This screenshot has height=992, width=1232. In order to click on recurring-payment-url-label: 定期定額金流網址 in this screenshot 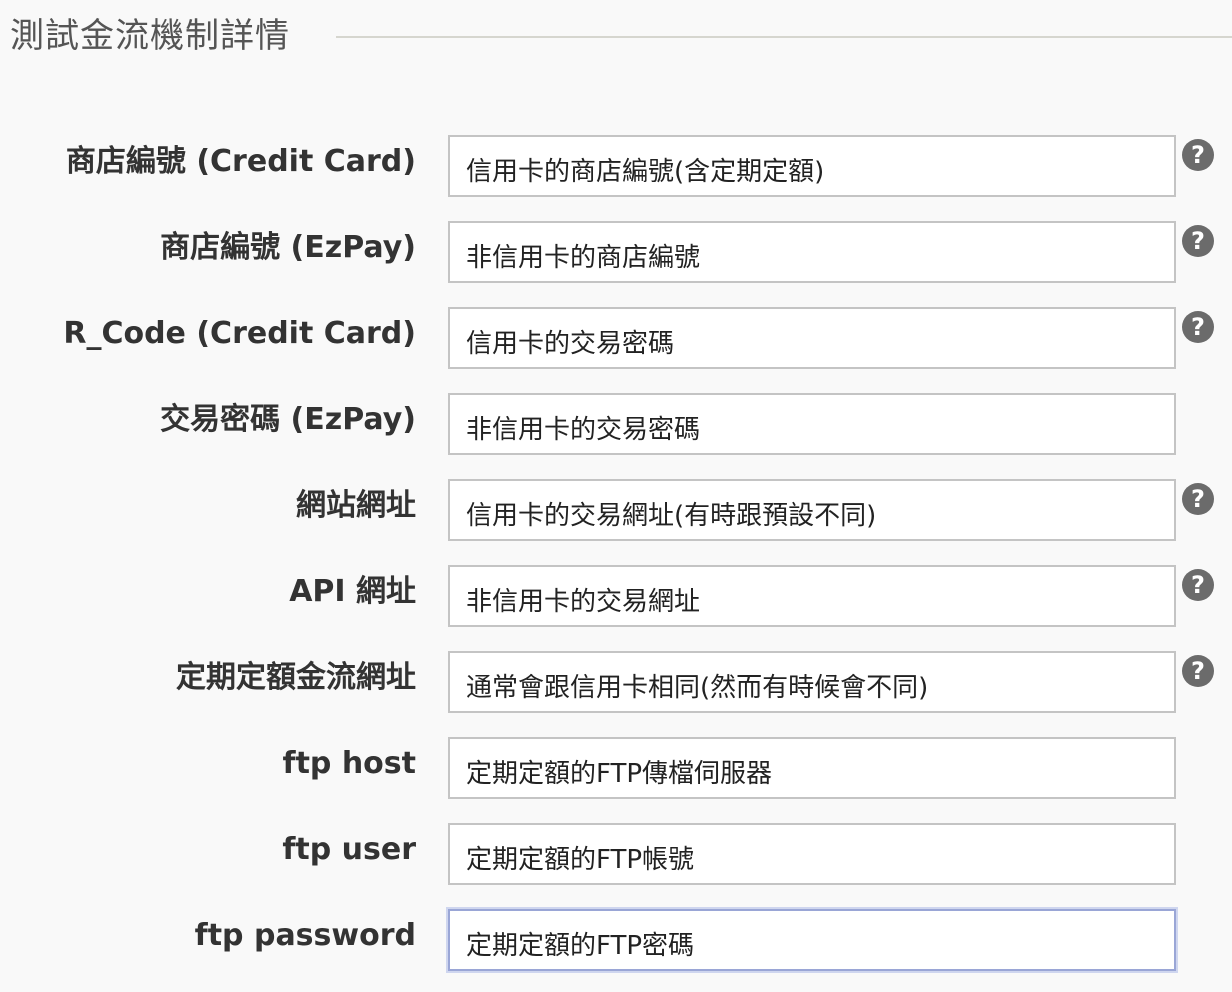, I will do `click(296, 677)`.